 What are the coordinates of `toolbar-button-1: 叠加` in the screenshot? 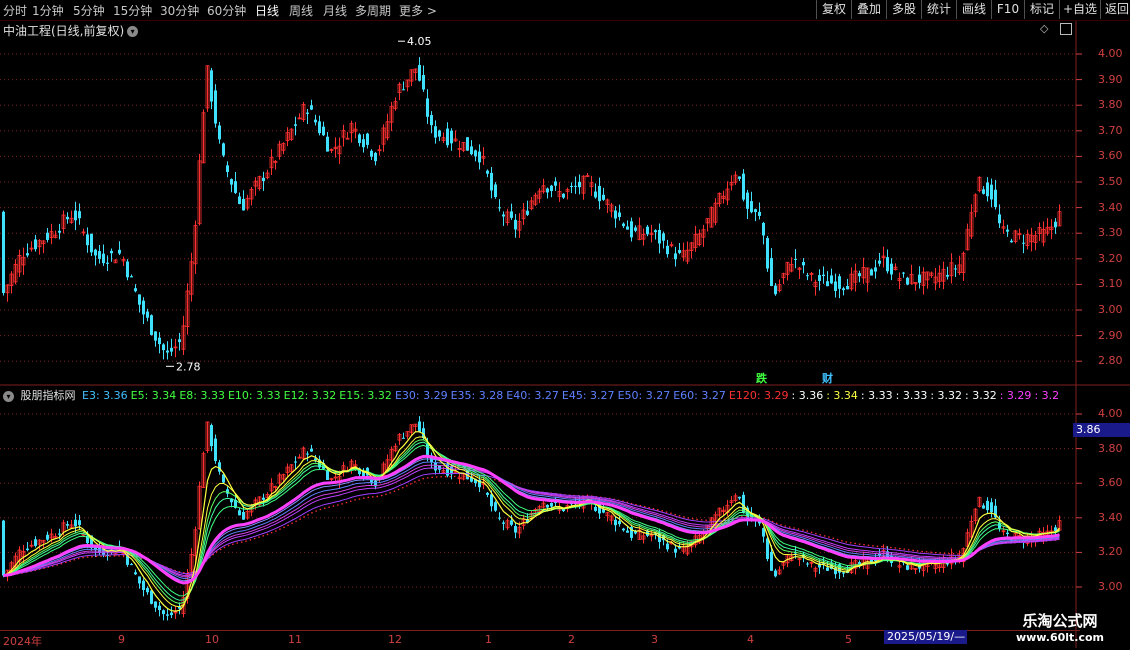 It's located at (868, 9).